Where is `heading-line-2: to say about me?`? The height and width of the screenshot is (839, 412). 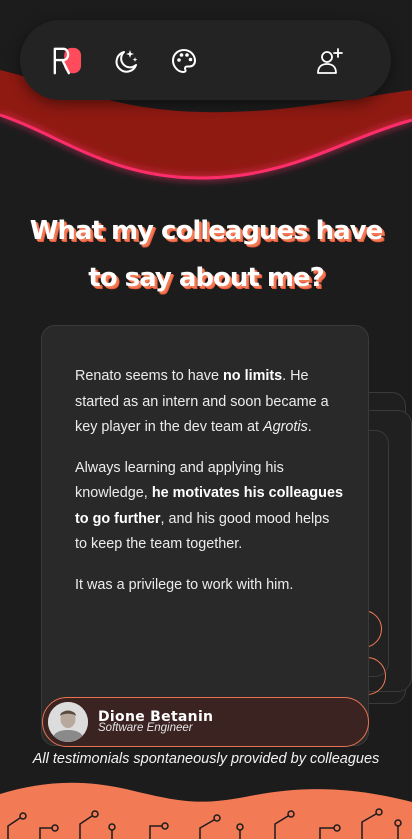
heading-line-2: to say about me? is located at coordinates (206, 278).